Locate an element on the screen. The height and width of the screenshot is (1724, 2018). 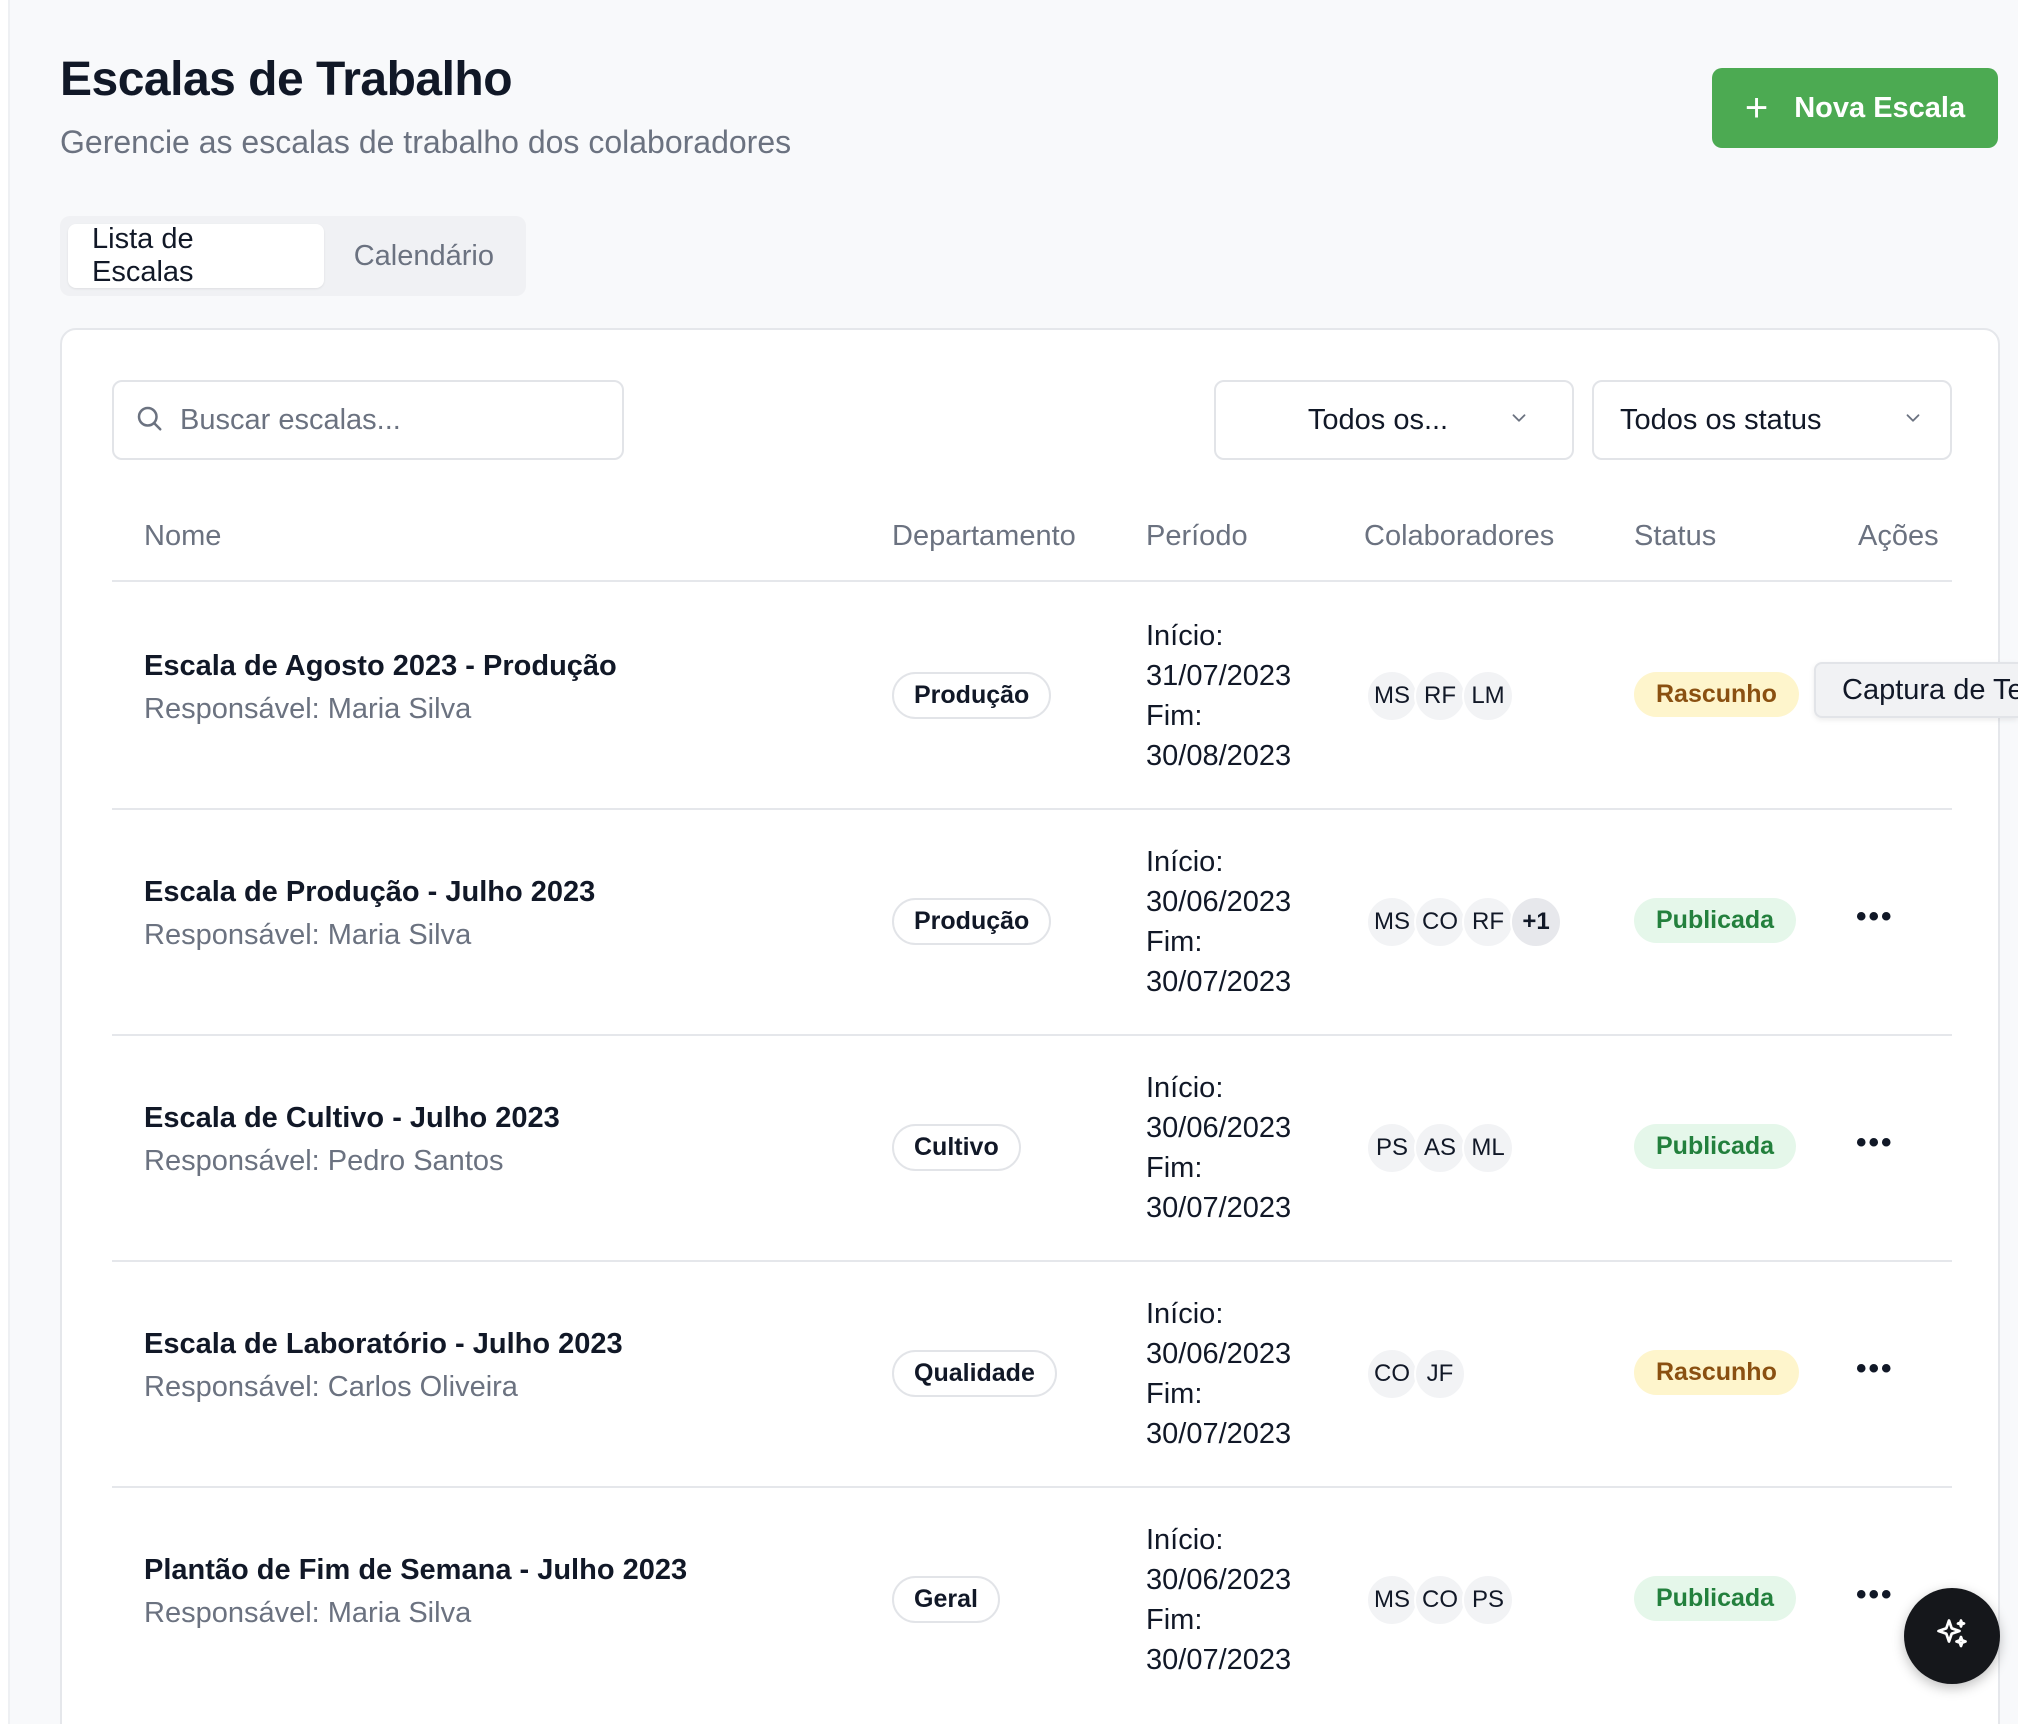
status-select-value: Todos os status is located at coordinates (1721, 419).